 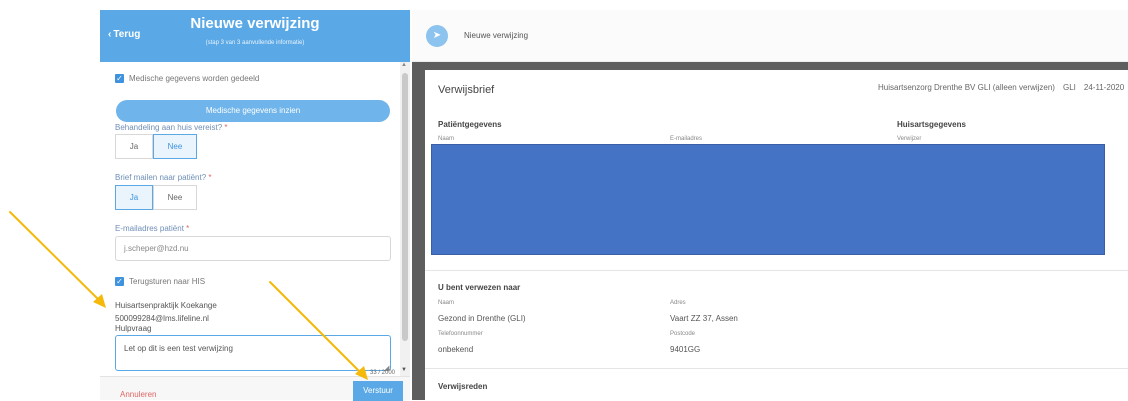 I want to click on panel-subtitle: (stap 3 van 3 aanvullende informatie), so click(x=255, y=43).